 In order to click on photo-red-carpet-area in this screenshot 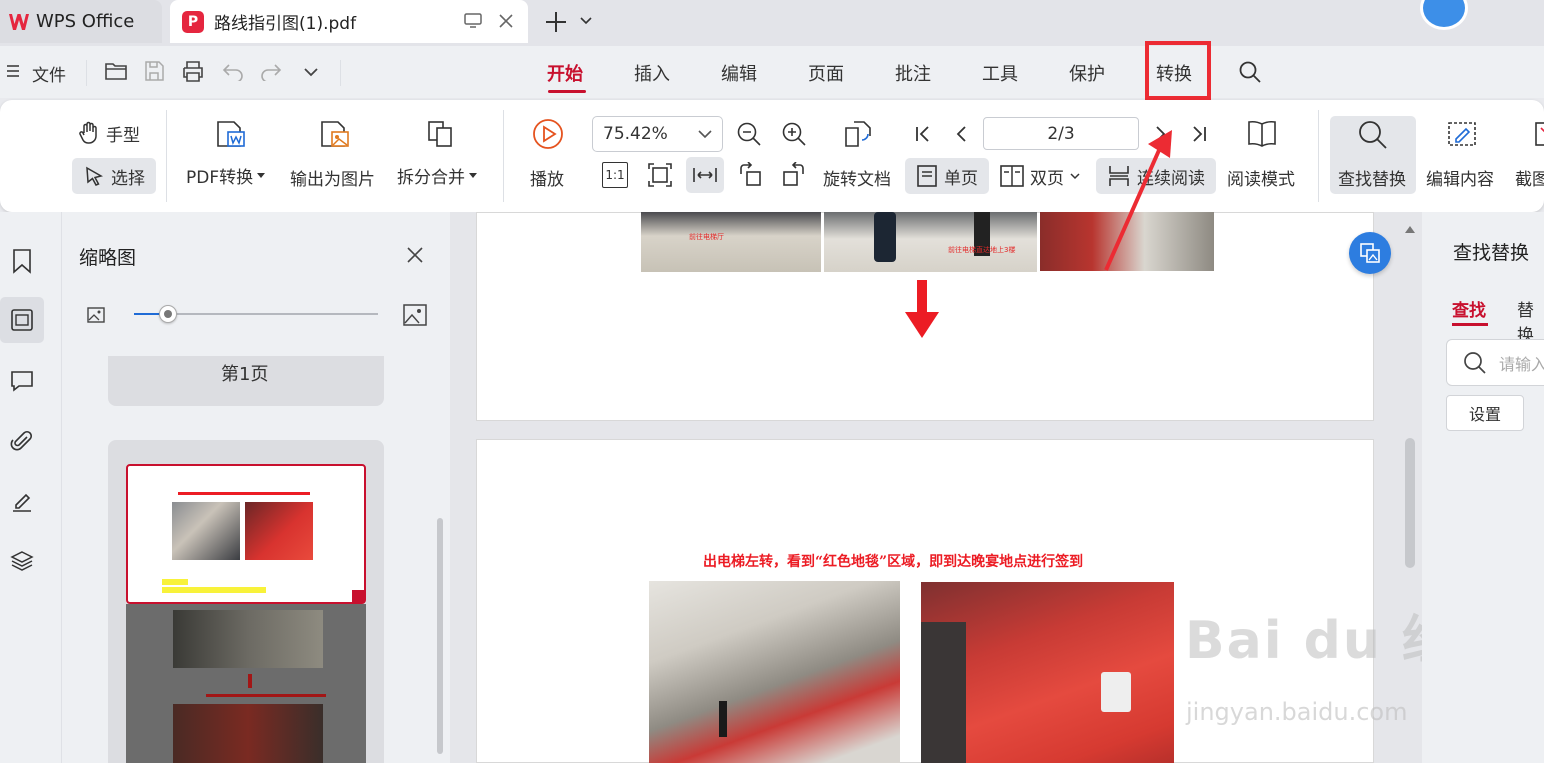, I will do `click(1047, 672)`.